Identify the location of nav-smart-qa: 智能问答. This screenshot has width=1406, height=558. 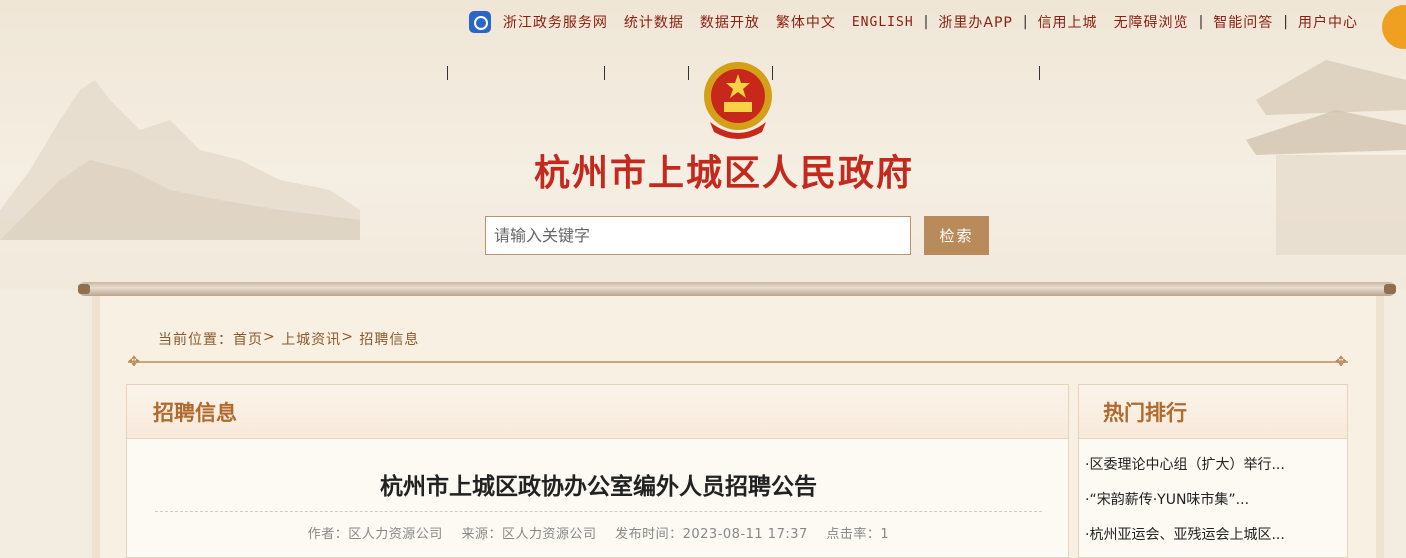
(1243, 22).